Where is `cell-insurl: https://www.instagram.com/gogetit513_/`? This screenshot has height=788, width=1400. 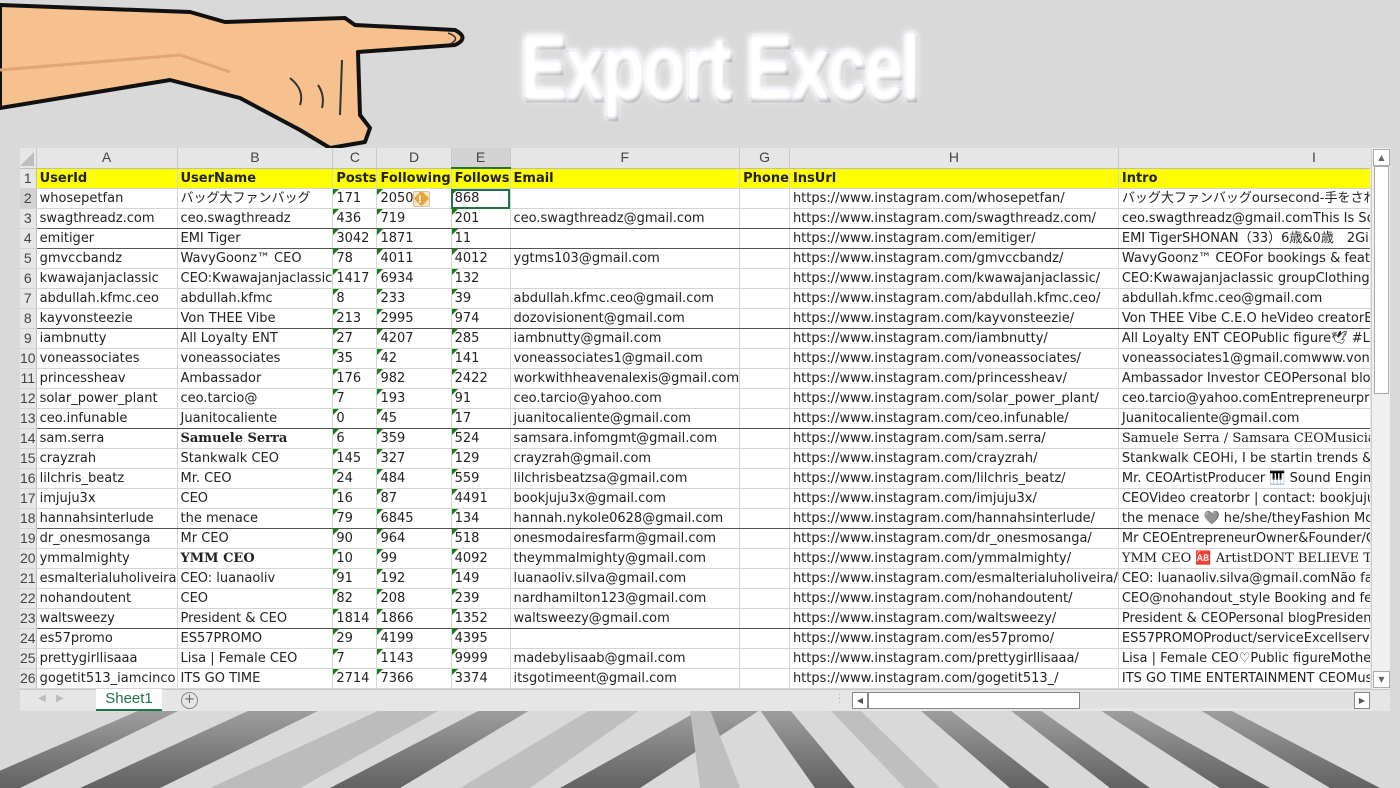
cell-insurl: https://www.instagram.com/gogetit513_/ is located at coordinates (954, 678).